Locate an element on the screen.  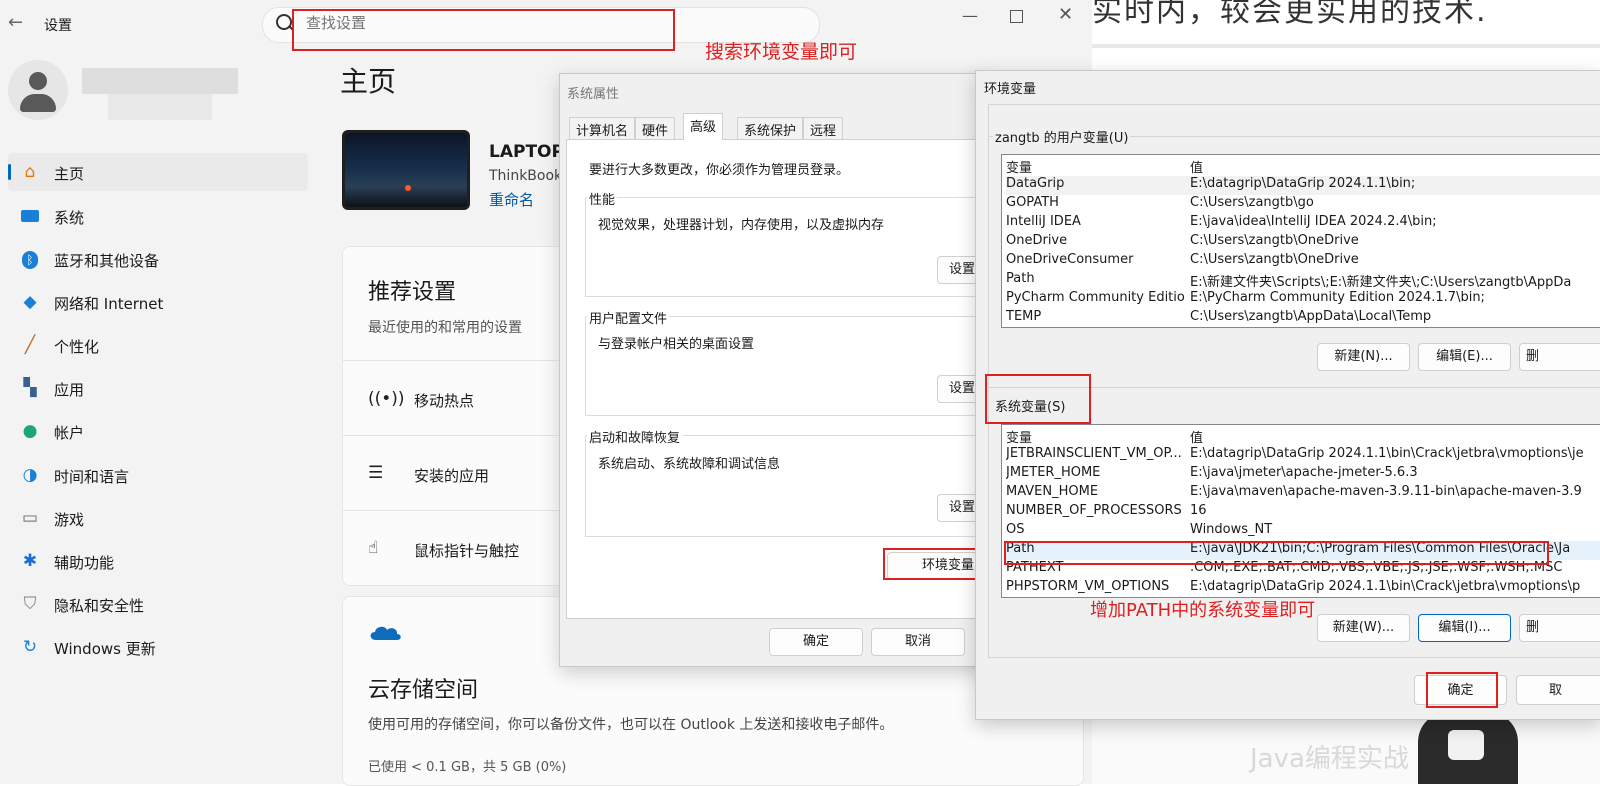
table-row: OneDrive C:\Users\zangtb\OneDrive is located at coordinates (1303, 242).